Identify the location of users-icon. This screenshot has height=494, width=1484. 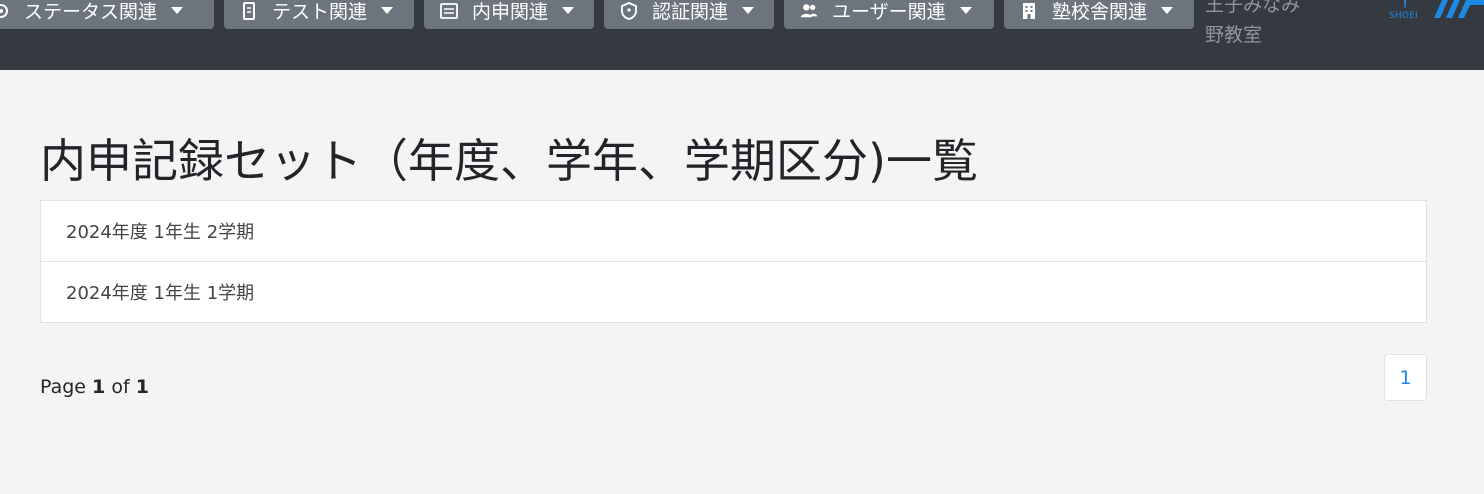
(809, 11).